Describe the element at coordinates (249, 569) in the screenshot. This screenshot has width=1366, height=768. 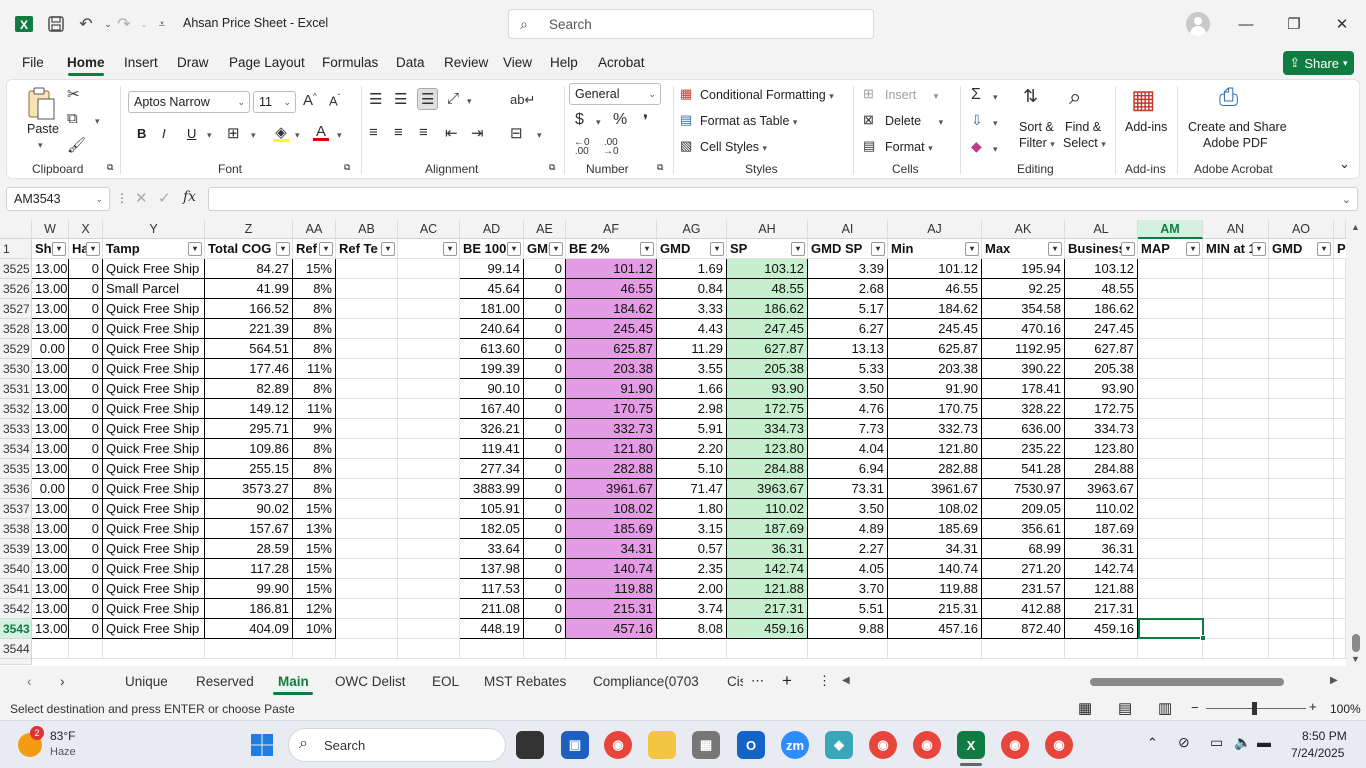
I see `table-cell: 117.28` at that location.